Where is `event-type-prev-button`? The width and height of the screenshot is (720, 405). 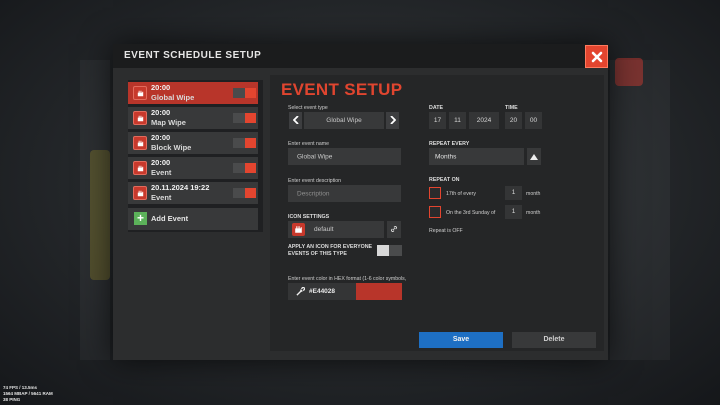
event-type-prev-button is located at coordinates (295, 120).